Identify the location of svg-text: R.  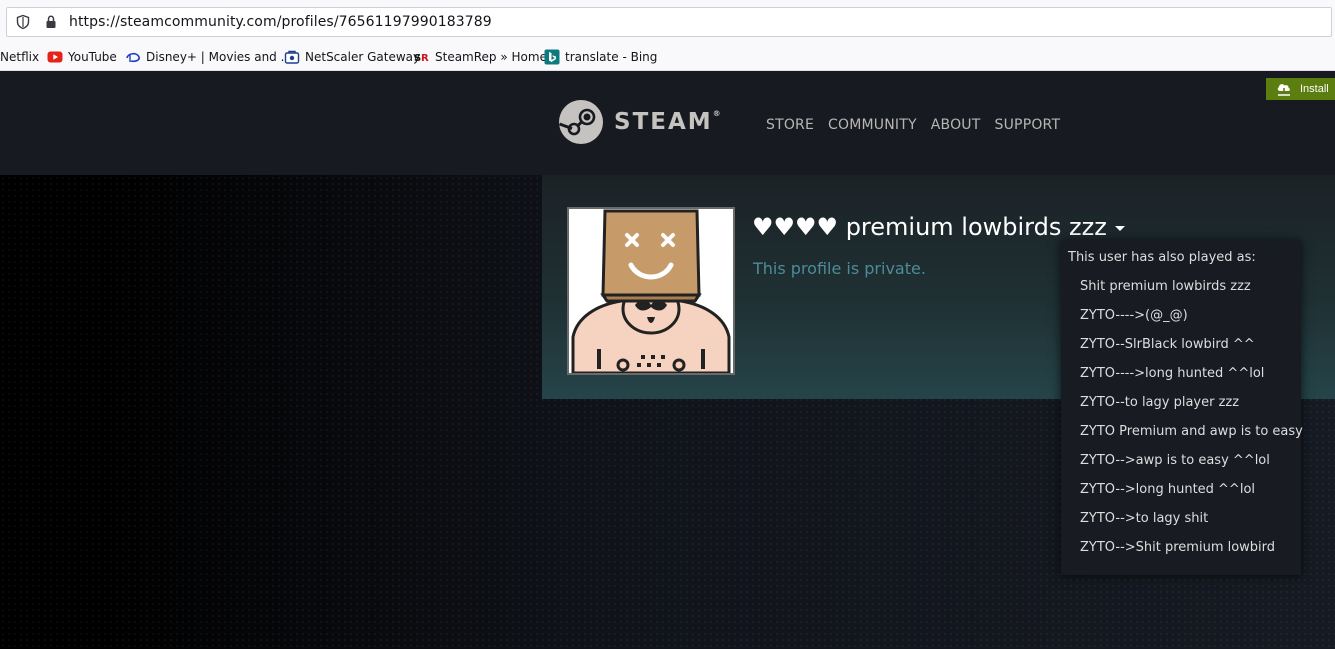
(425, 58).